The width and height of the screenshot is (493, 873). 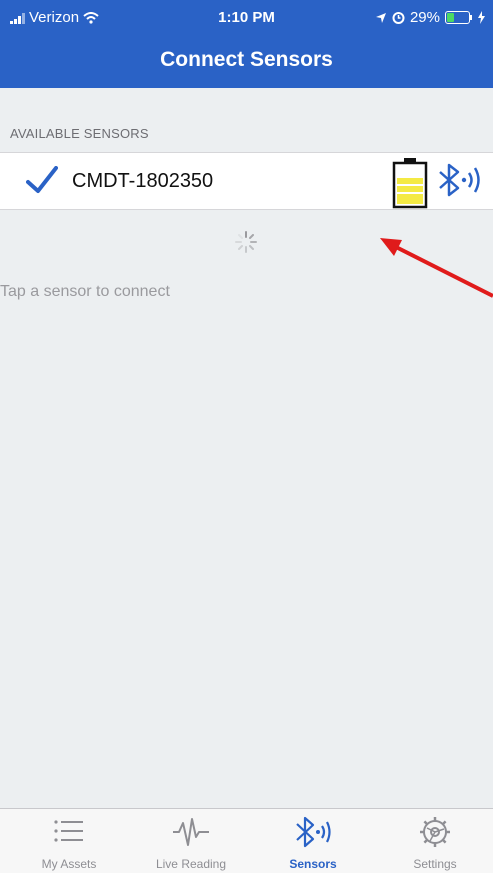 I want to click on alarm-icon, so click(x=398, y=18).